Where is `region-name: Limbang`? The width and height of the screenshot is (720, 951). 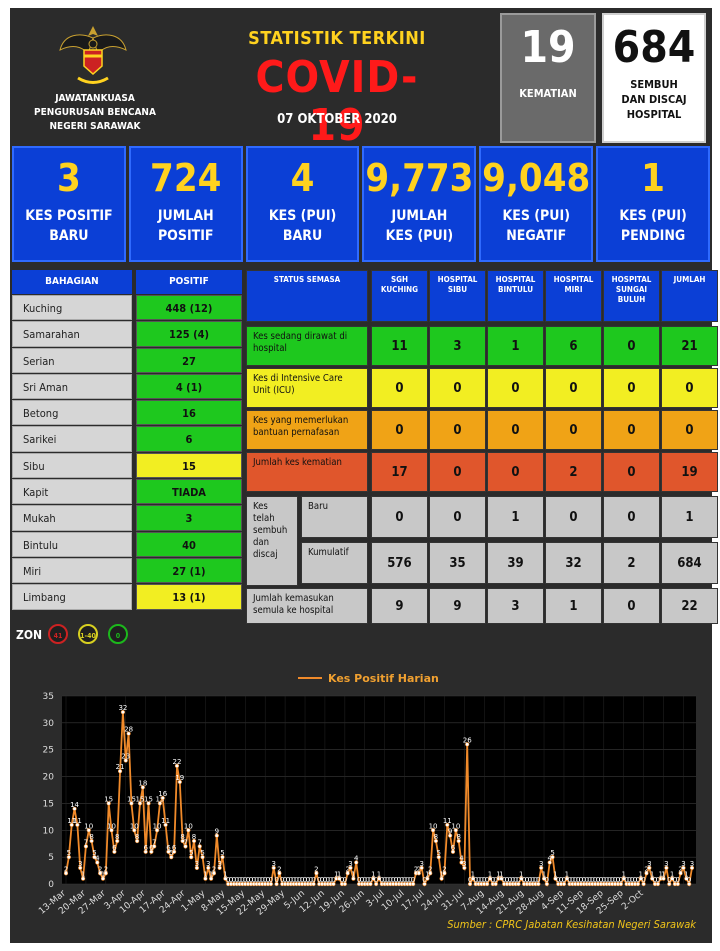 region-name: Limbang is located at coordinates (72, 597).